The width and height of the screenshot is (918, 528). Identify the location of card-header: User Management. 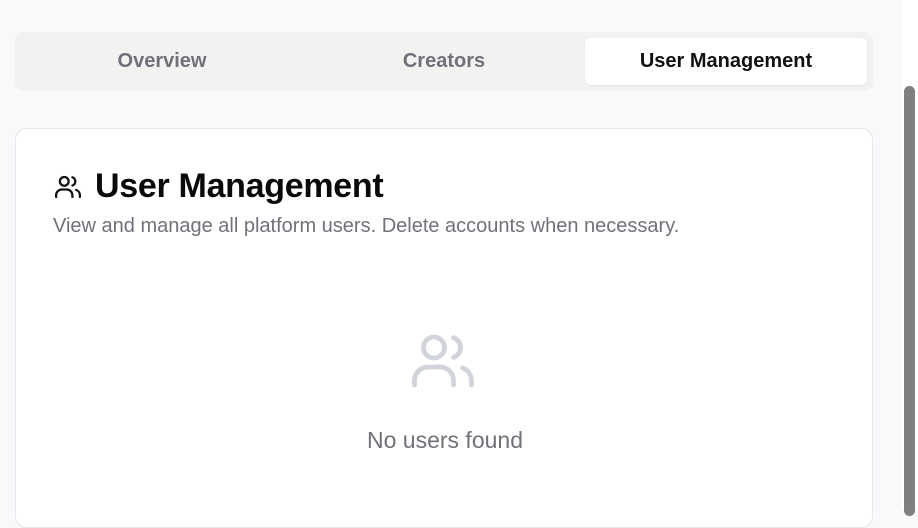
(218, 186).